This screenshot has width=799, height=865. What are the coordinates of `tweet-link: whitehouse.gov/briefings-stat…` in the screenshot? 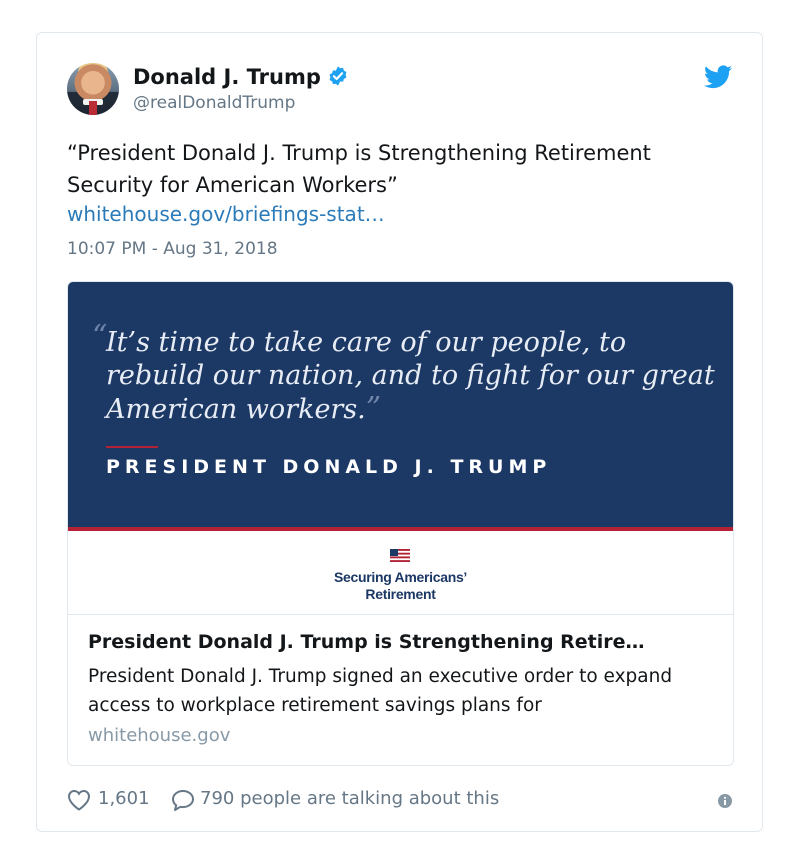 It's located at (226, 214).